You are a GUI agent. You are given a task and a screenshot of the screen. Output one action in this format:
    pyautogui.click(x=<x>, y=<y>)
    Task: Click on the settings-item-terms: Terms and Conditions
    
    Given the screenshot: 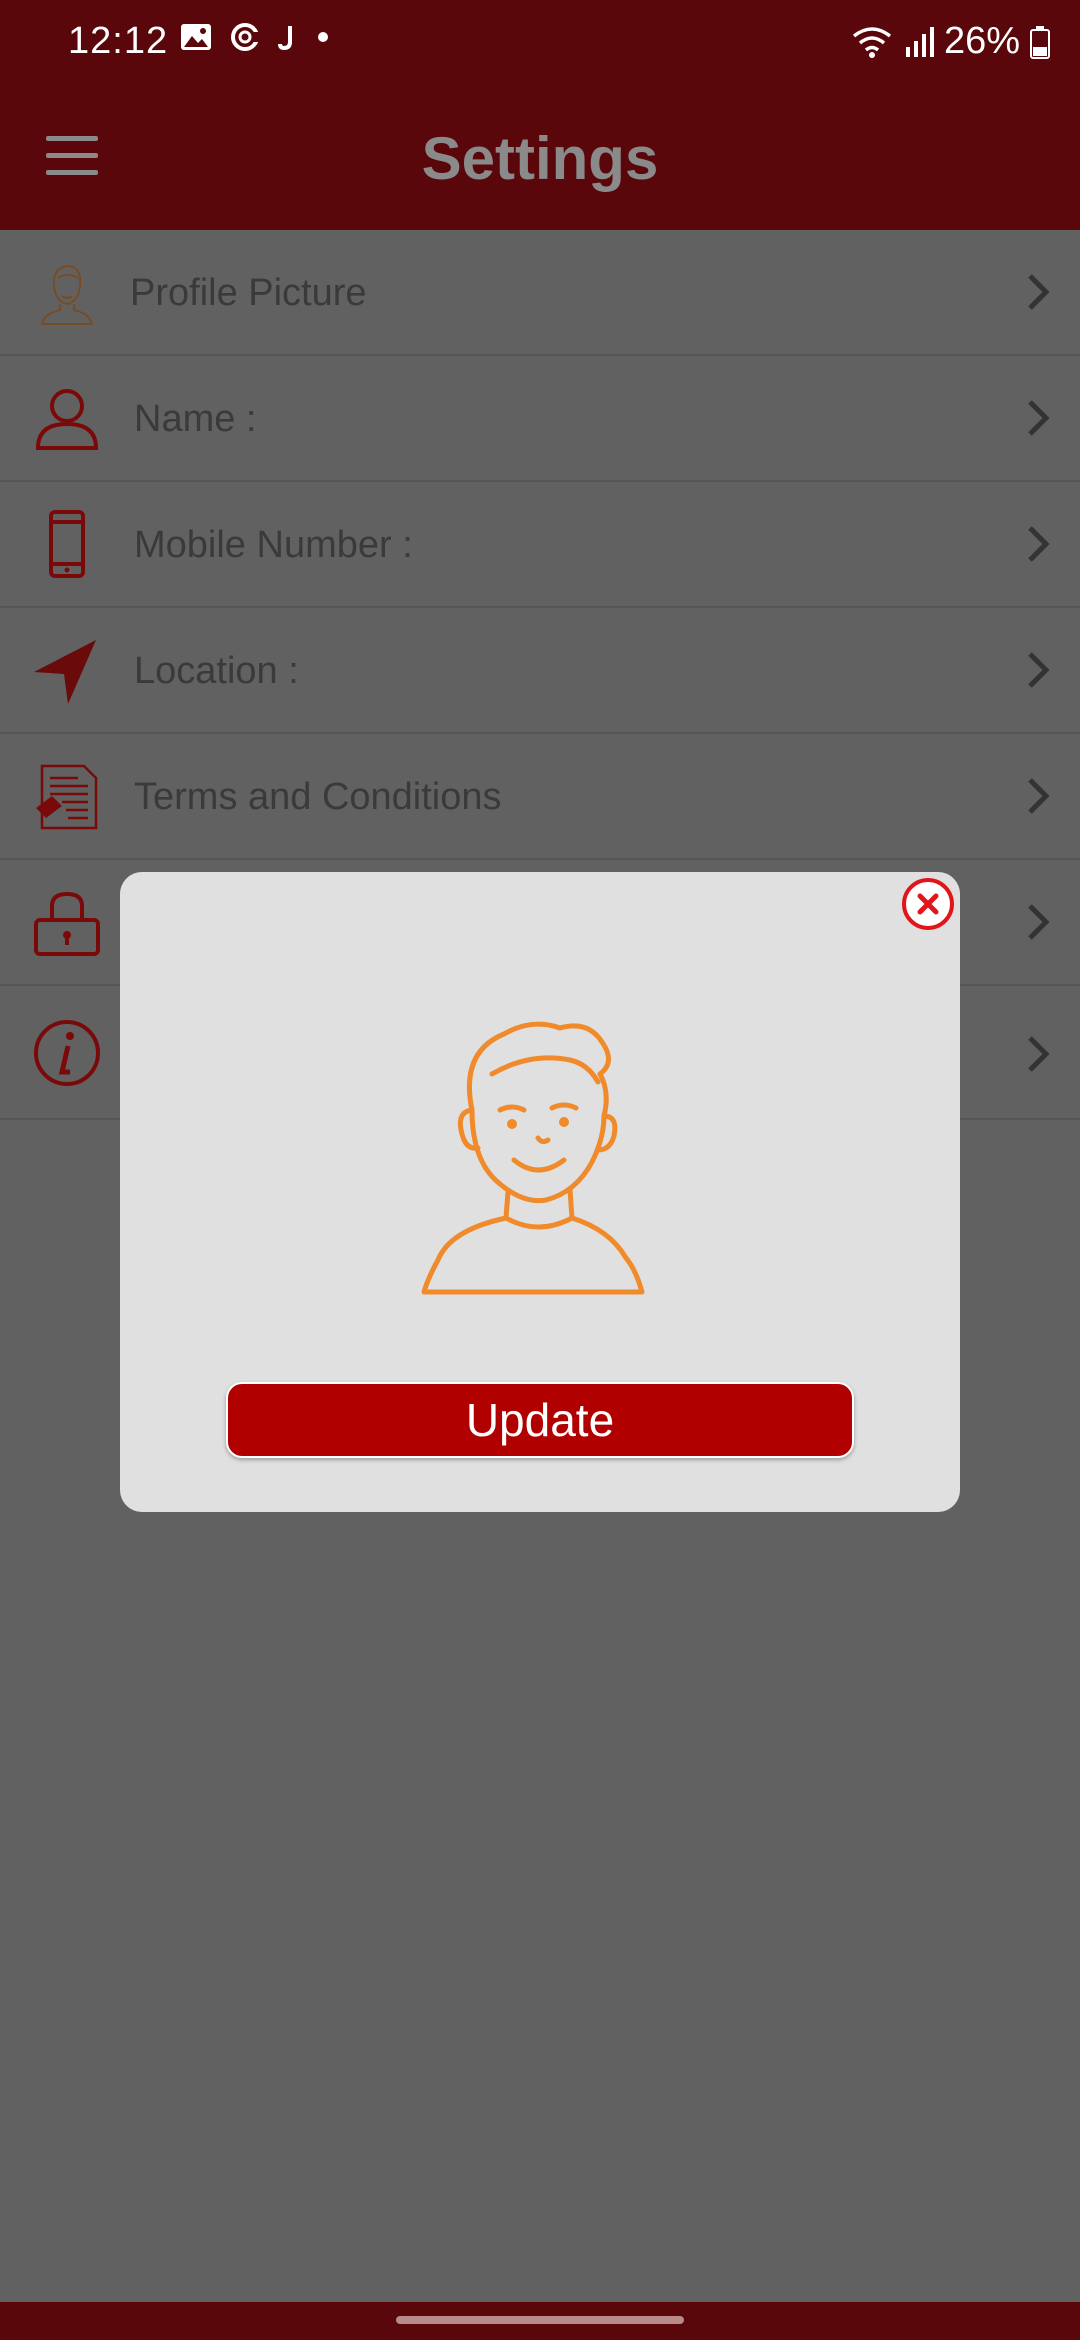 What is the action you would take?
    pyautogui.click(x=540, y=797)
    